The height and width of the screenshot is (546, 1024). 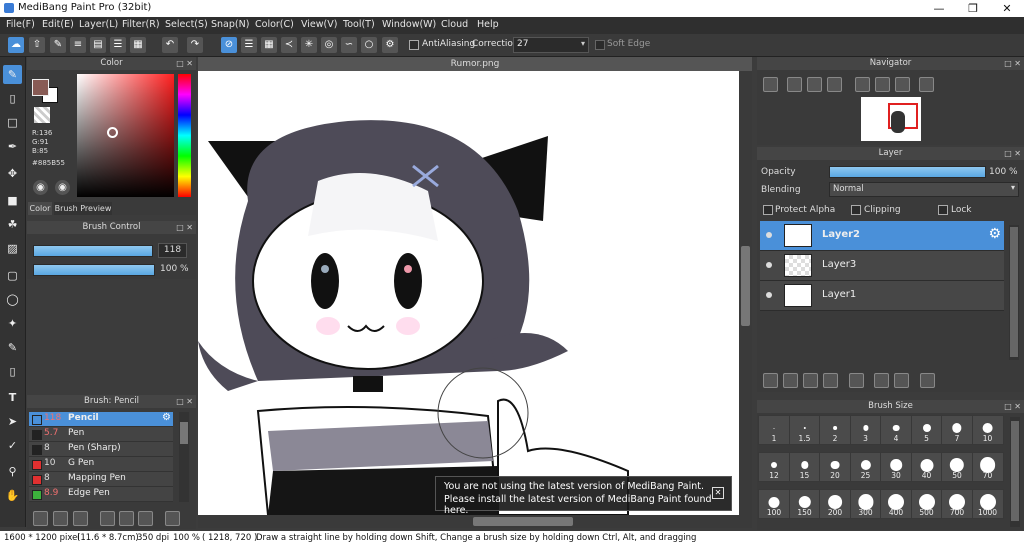 What do you see at coordinates (814, 84) in the screenshot?
I see `zoom-actual-icon` at bounding box center [814, 84].